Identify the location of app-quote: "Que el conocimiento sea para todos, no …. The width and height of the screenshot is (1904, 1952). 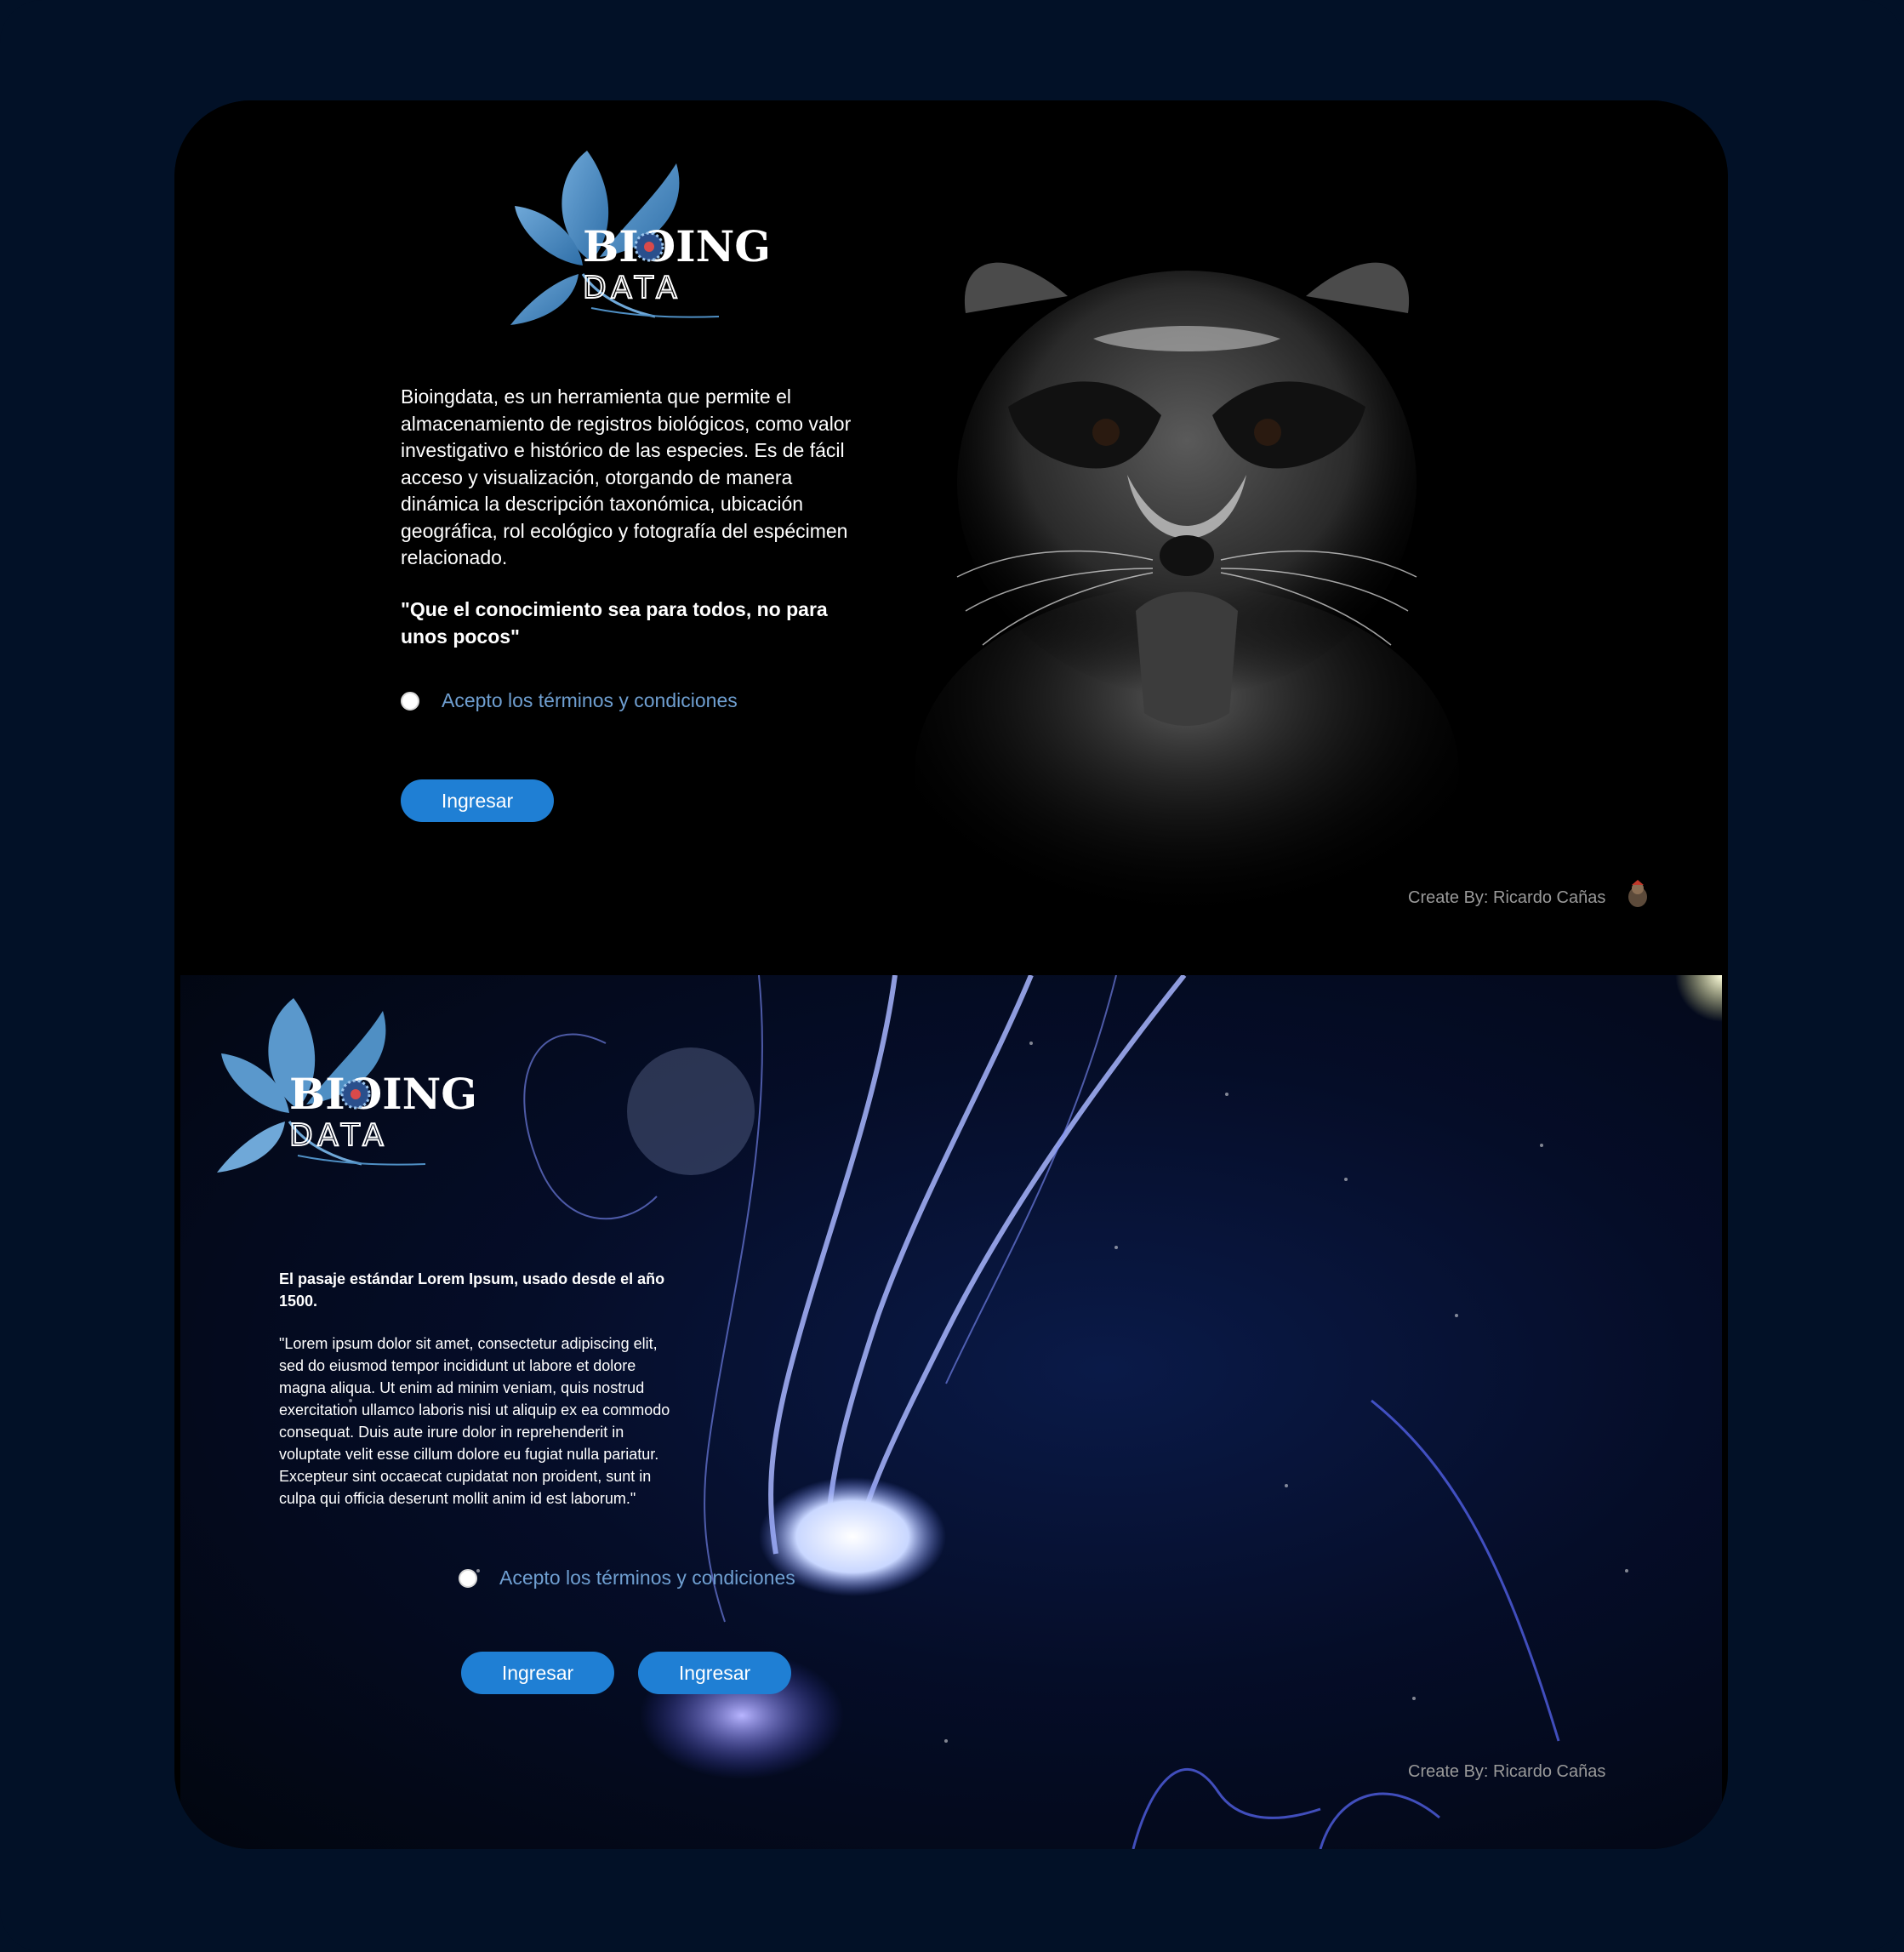
(615, 623).